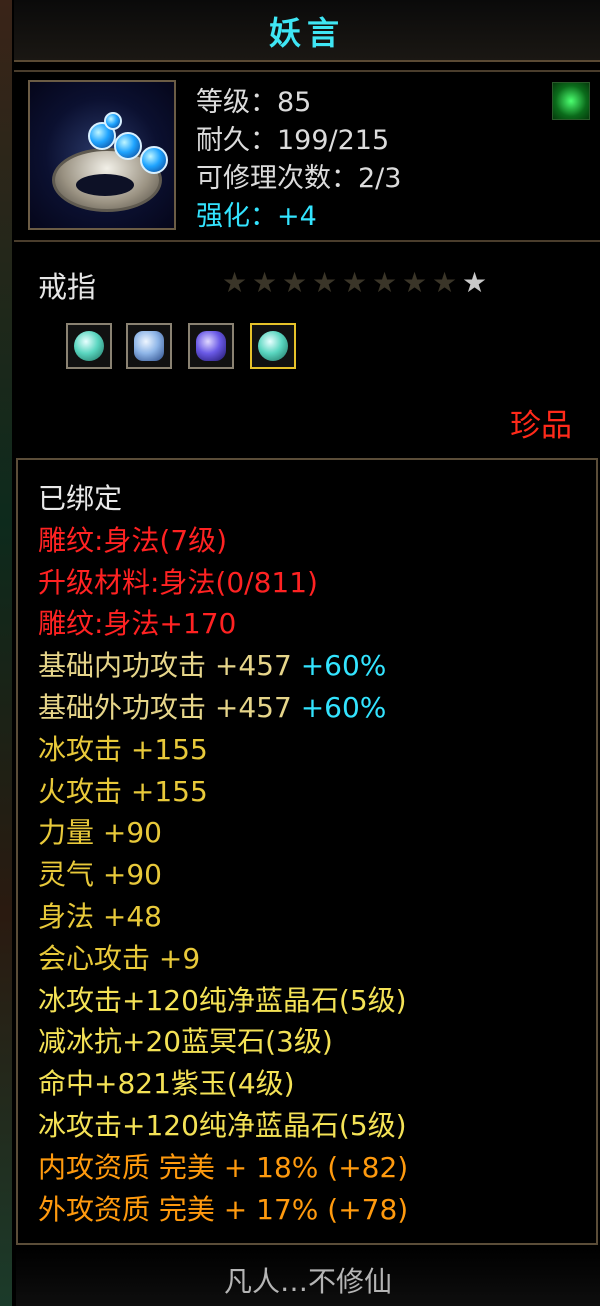 This screenshot has width=600, height=1306. What do you see at coordinates (165, 707) in the screenshot?
I see `property-text: 基础外功攻击 +457` at bounding box center [165, 707].